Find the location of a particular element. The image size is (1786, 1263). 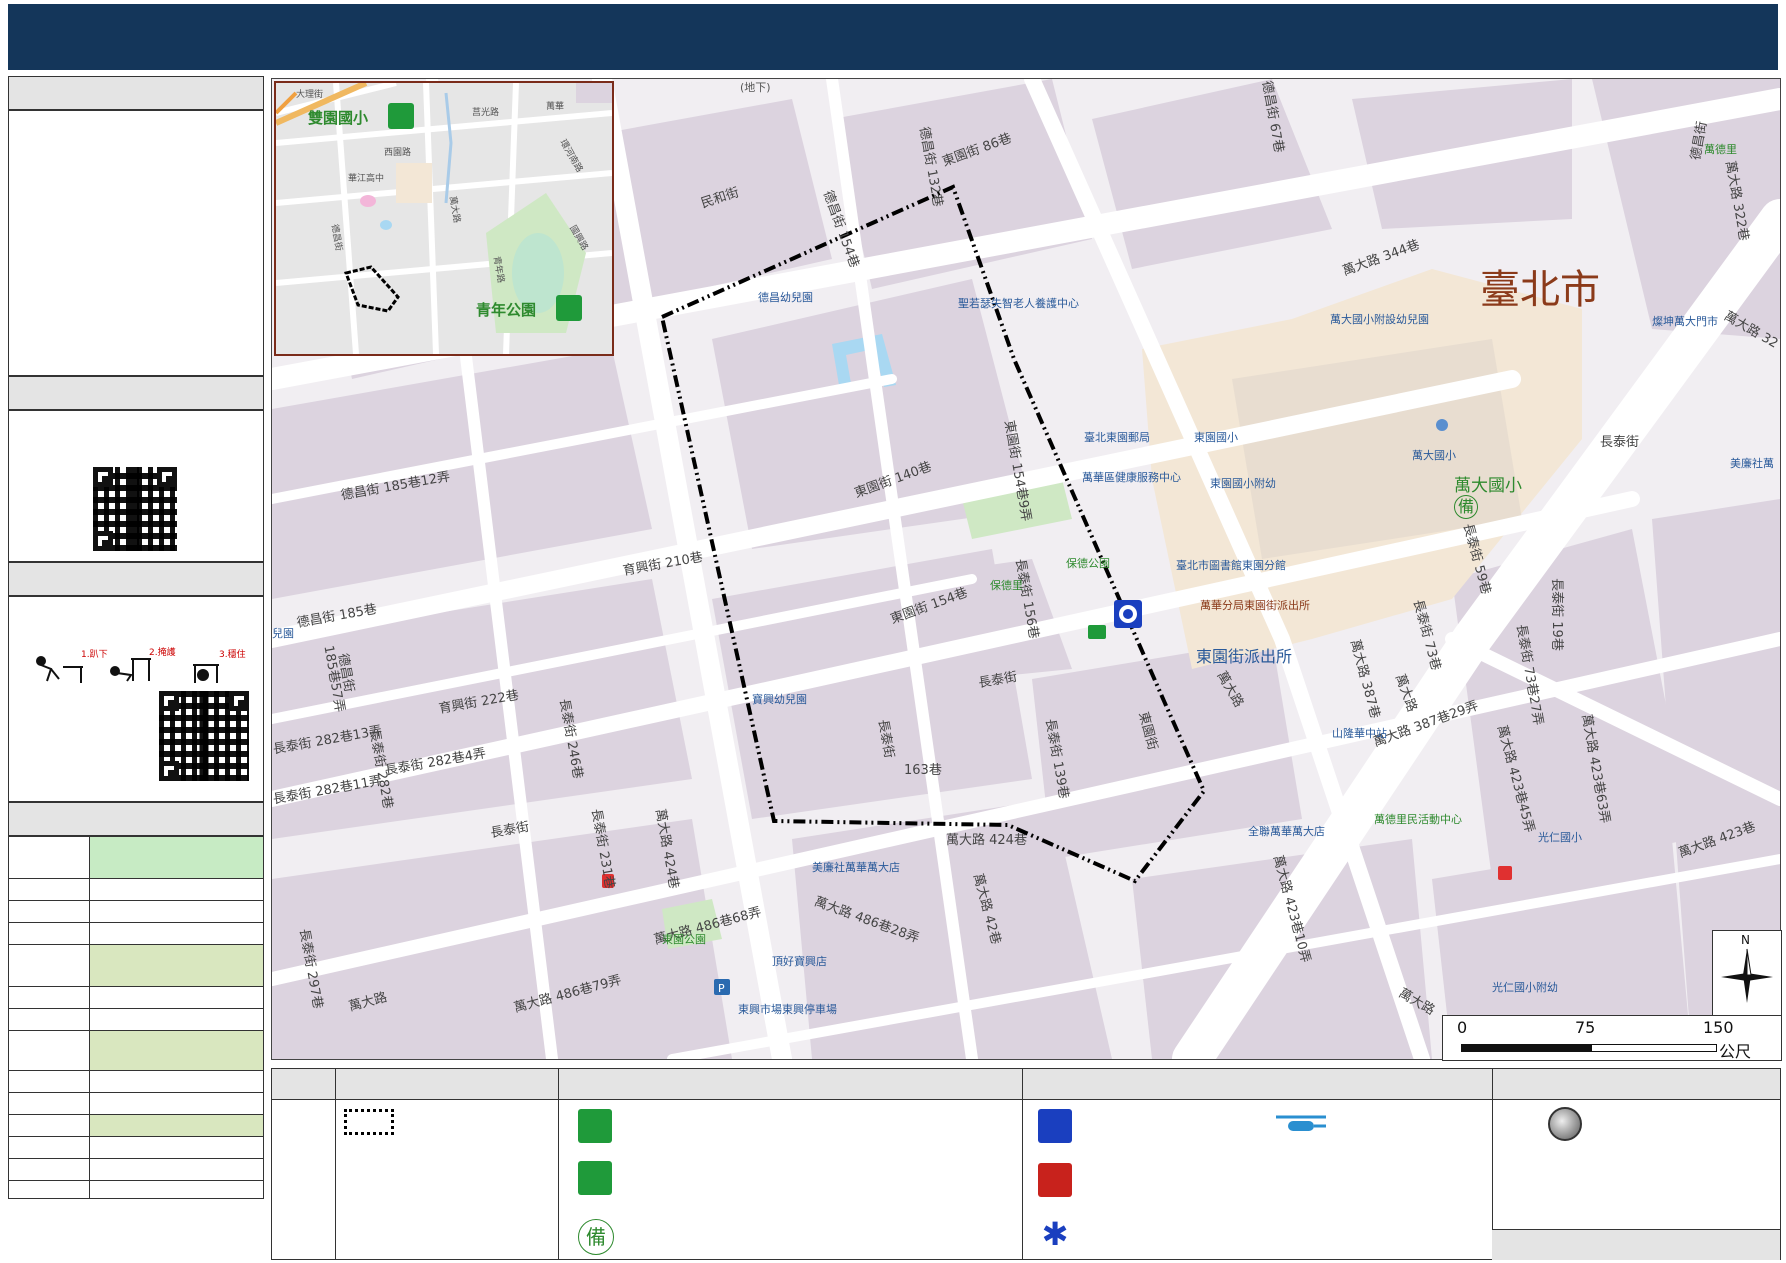

scale-unit: 公尺 is located at coordinates (1735, 1051).